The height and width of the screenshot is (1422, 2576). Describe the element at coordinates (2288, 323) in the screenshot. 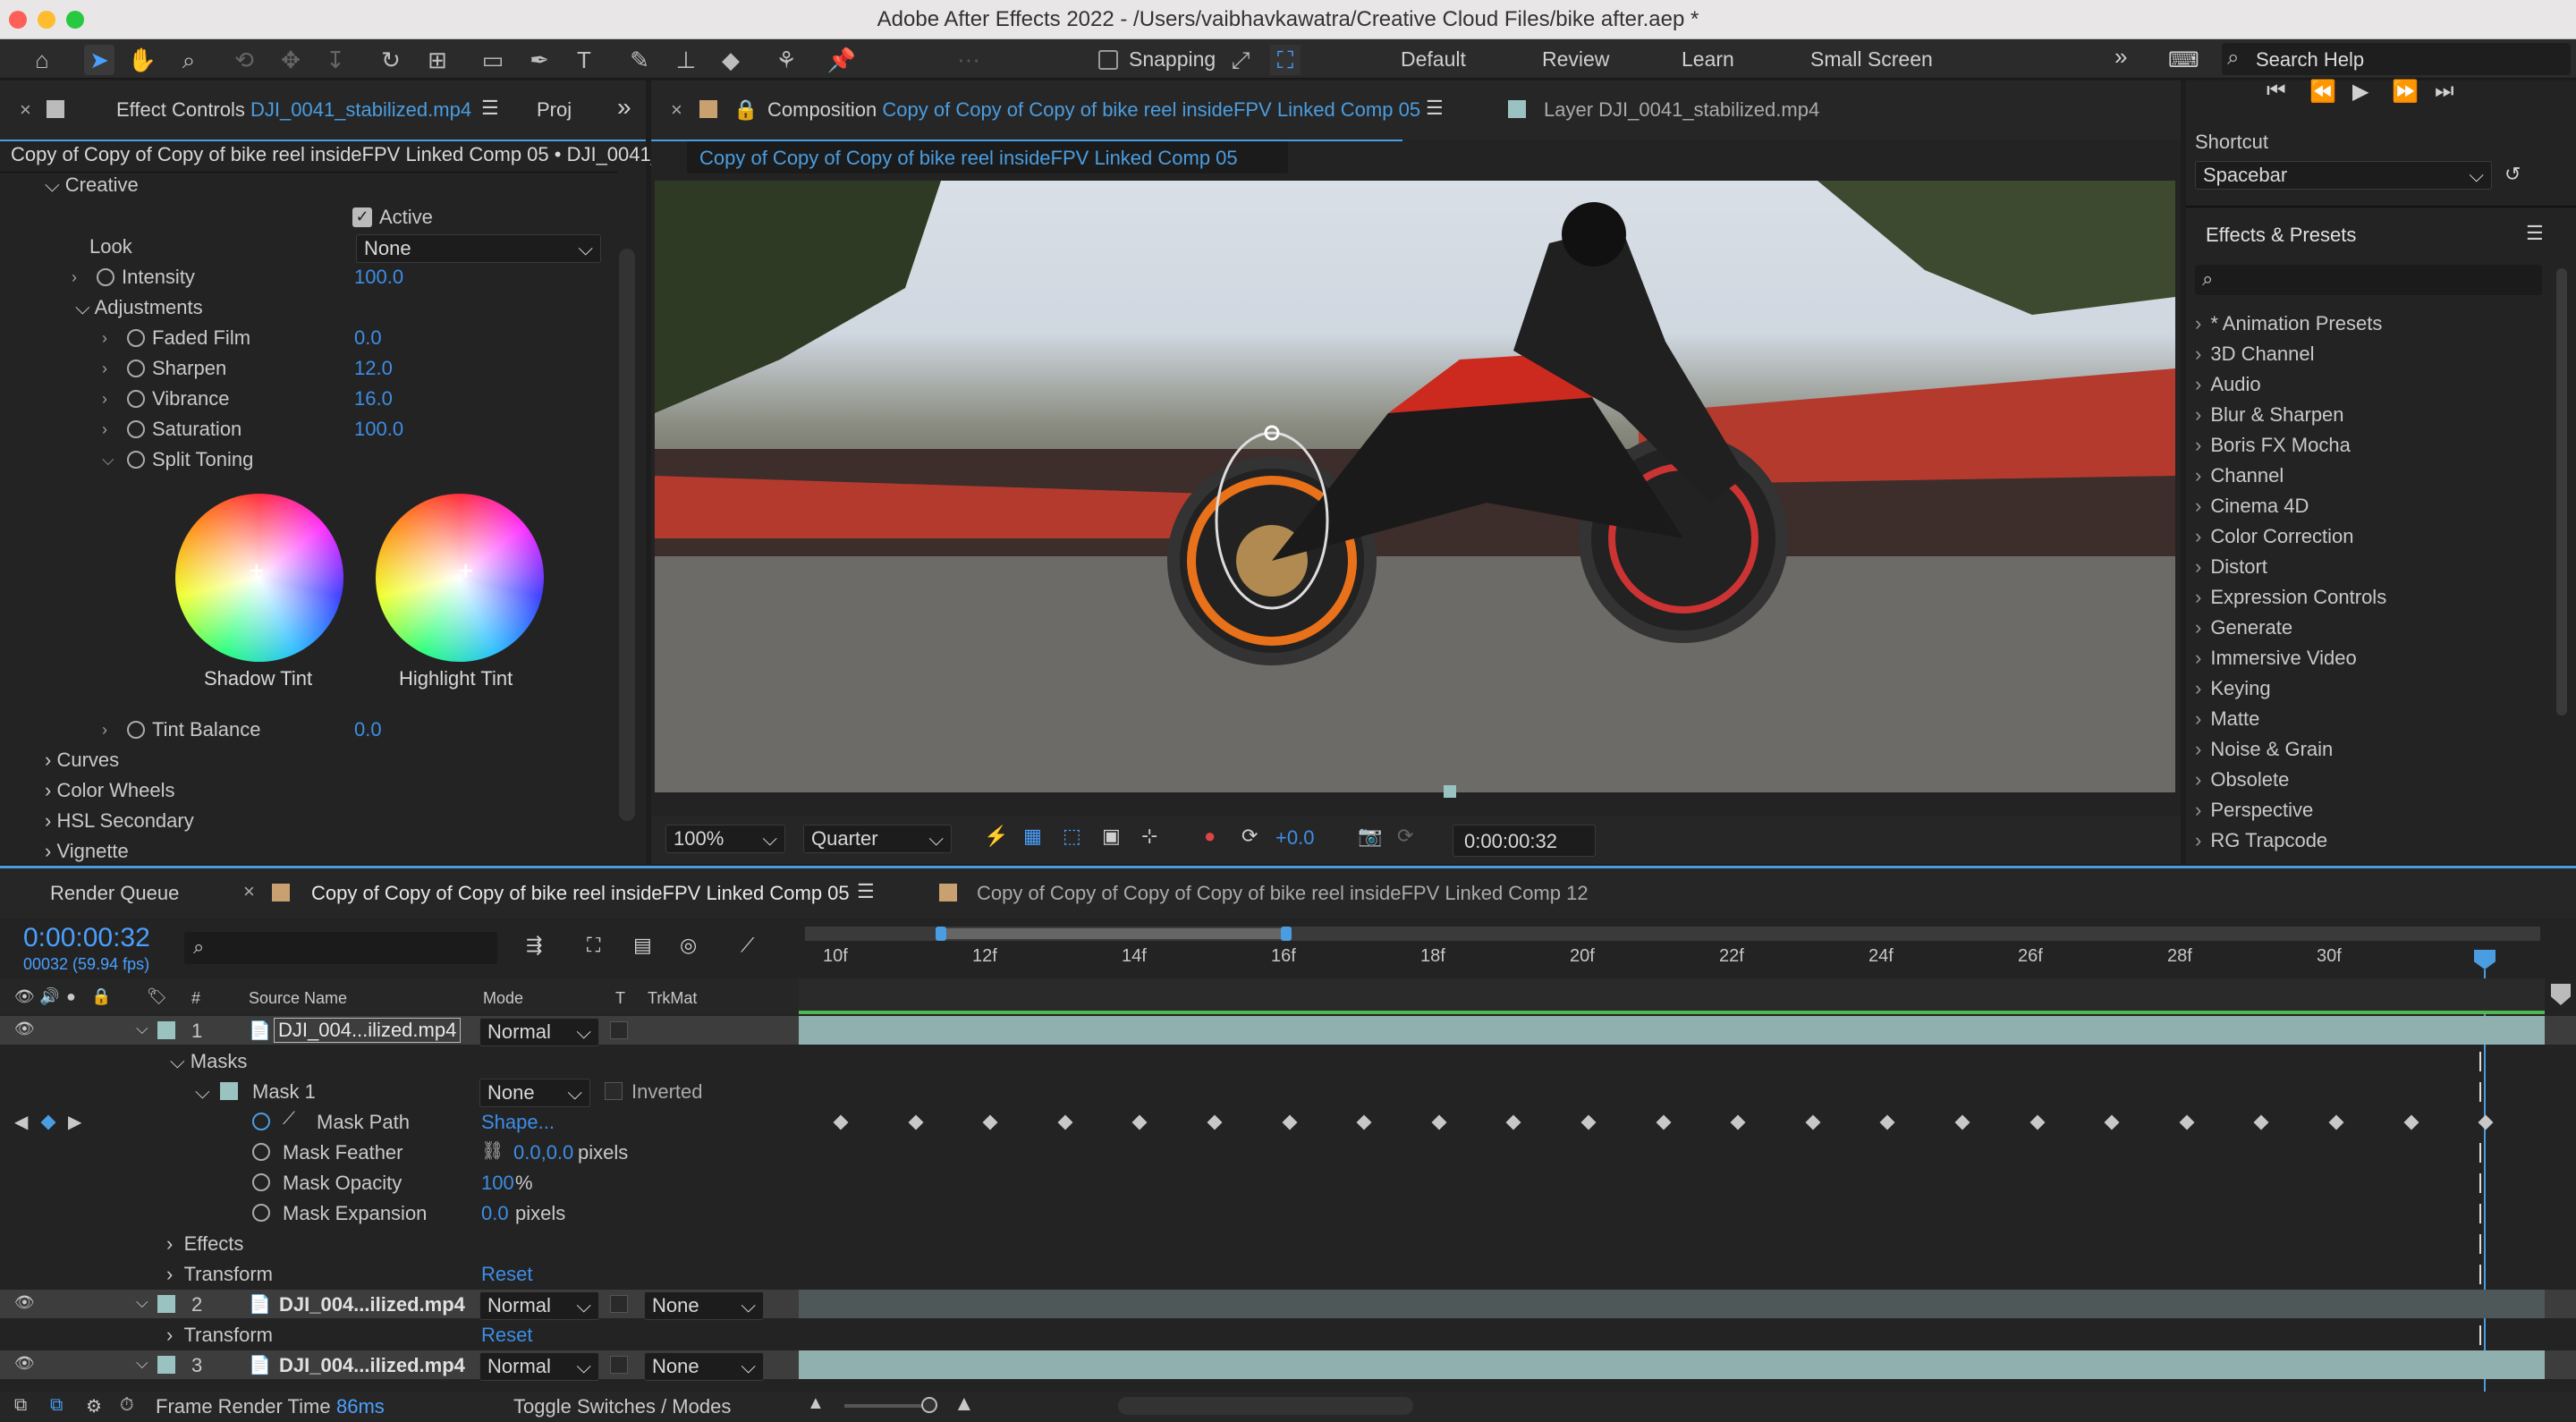

I see `effect-category: * Animation Presets` at that location.